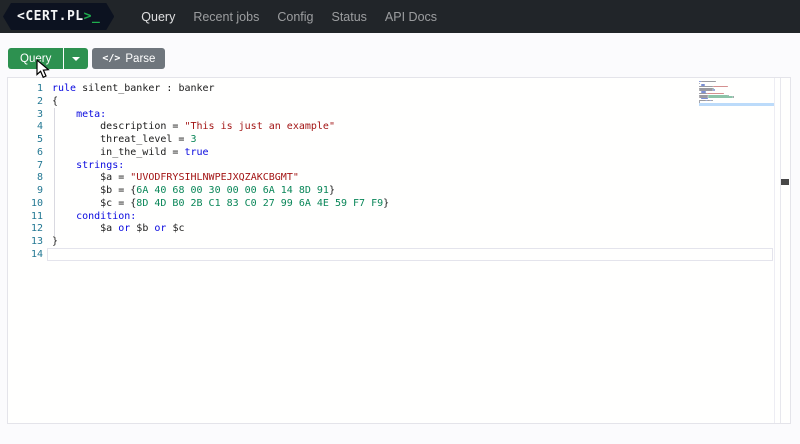 Image resolution: width=800 pixels, height=444 pixels. Describe the element at coordinates (736, 93) in the screenshot. I see `editor-minimap` at that location.